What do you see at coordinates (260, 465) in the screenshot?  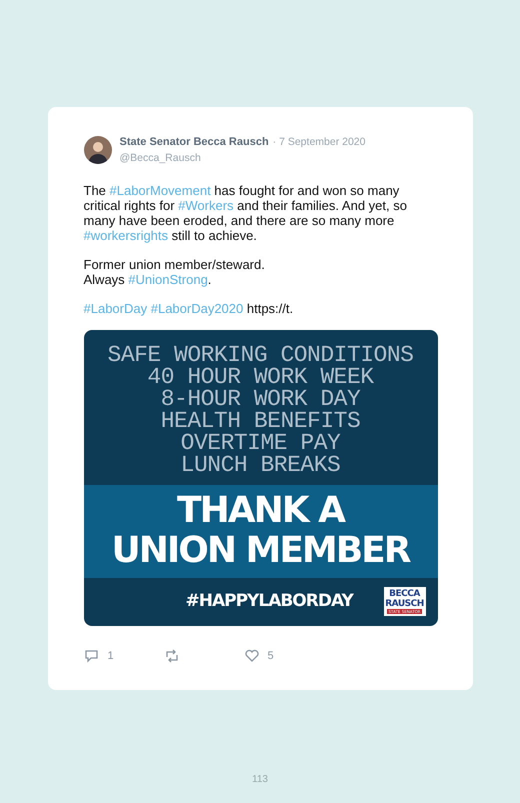 I see `graphic-text: LUNCH BREAKS` at bounding box center [260, 465].